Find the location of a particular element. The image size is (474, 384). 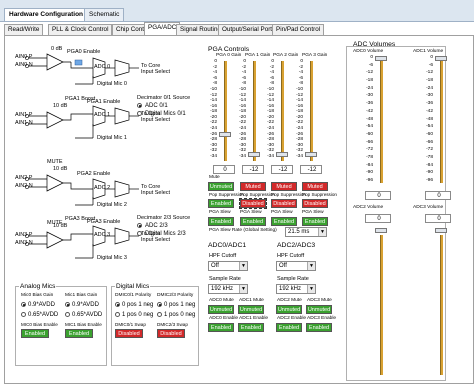

mic1-bias-enable-button: Enabled is located at coordinates (79, 333).